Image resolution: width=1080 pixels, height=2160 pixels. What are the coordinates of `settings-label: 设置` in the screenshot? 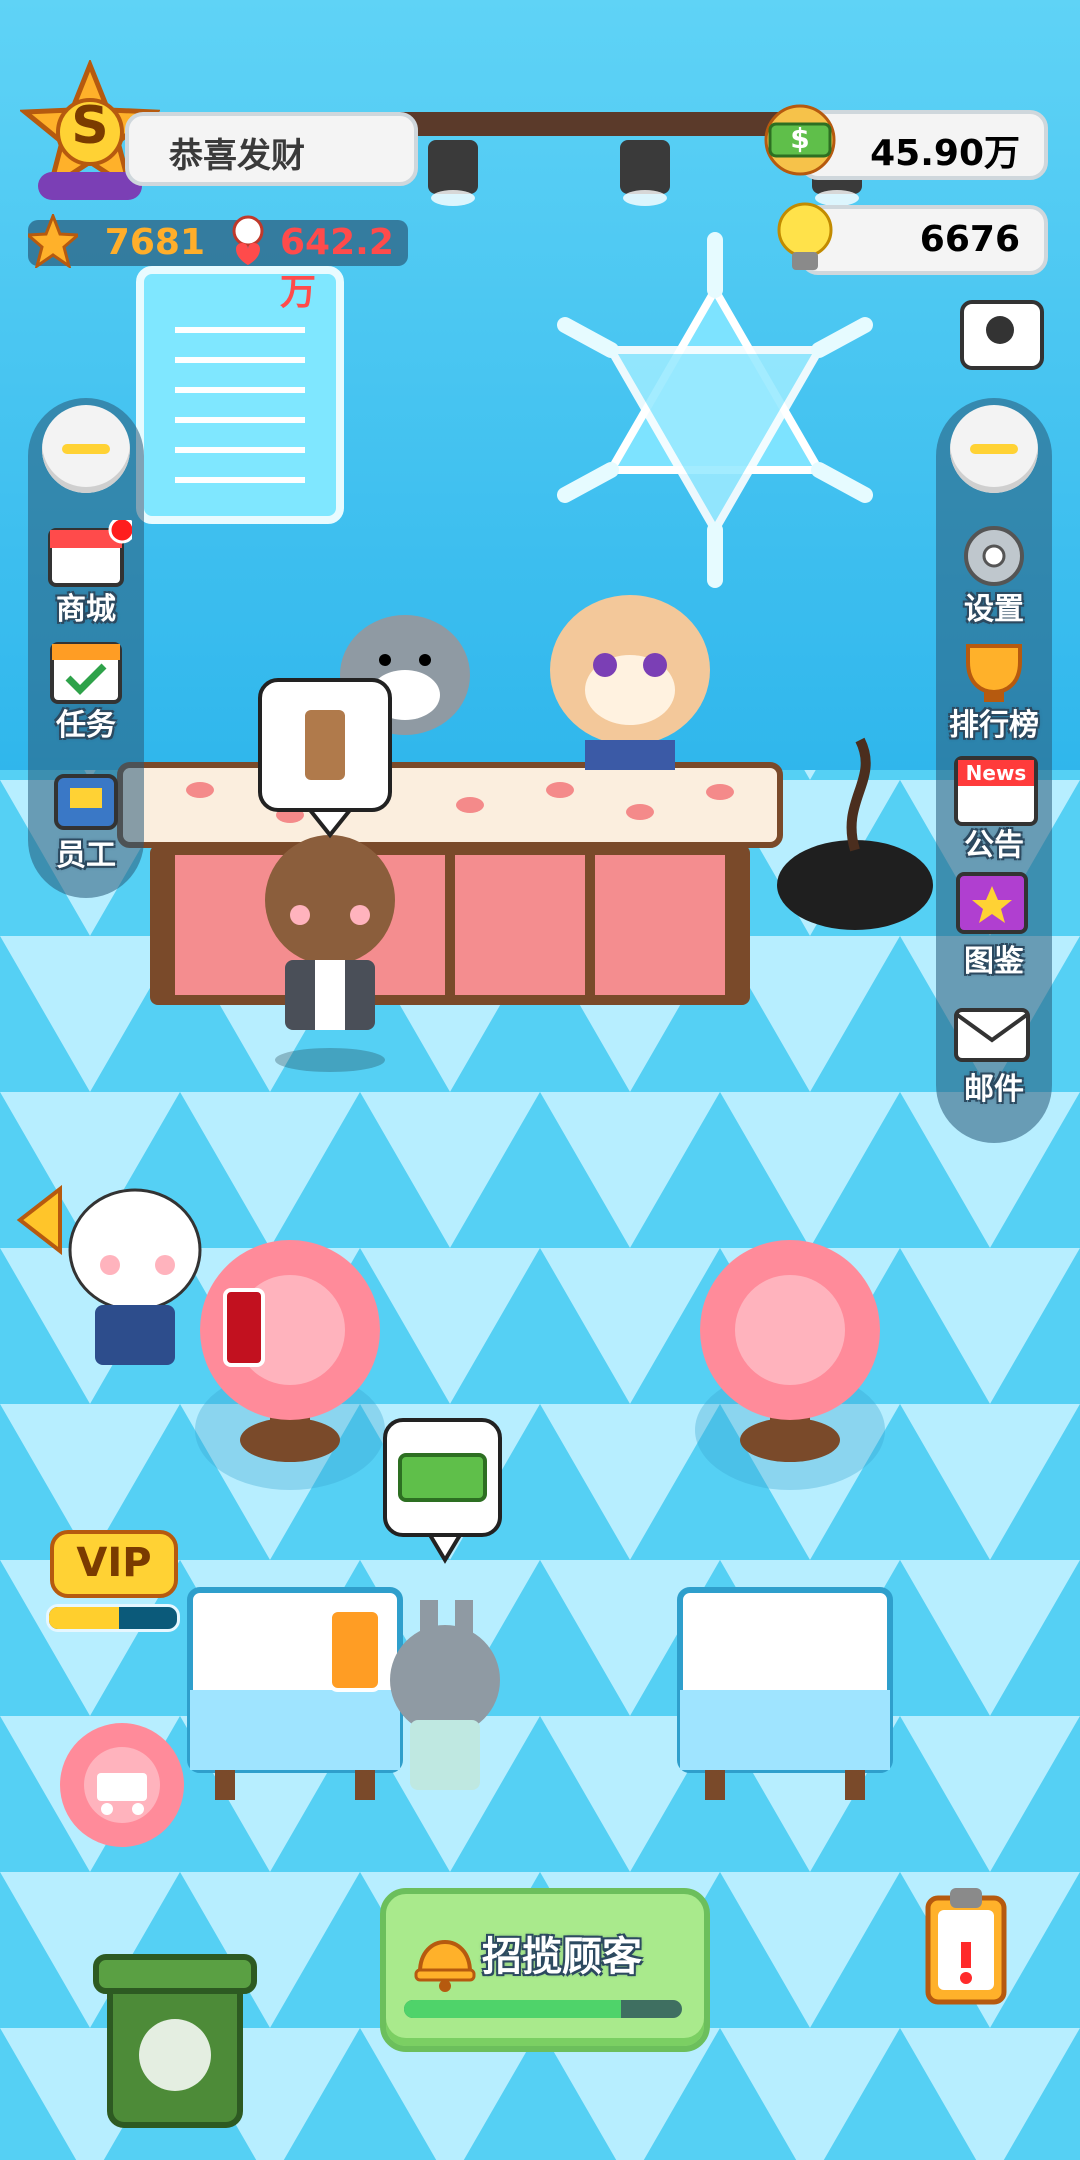 It's located at (994, 609).